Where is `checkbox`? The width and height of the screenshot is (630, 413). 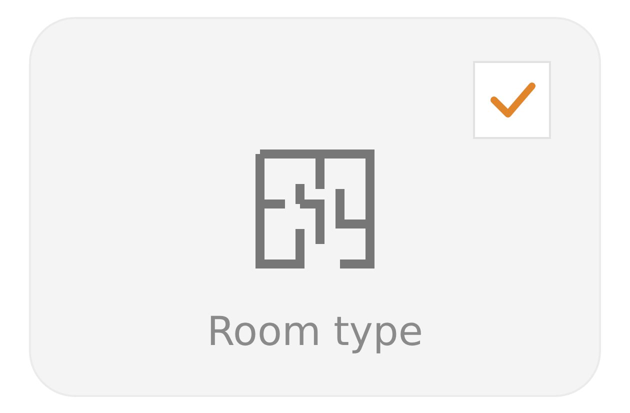
checkbox is located at coordinates (512, 99).